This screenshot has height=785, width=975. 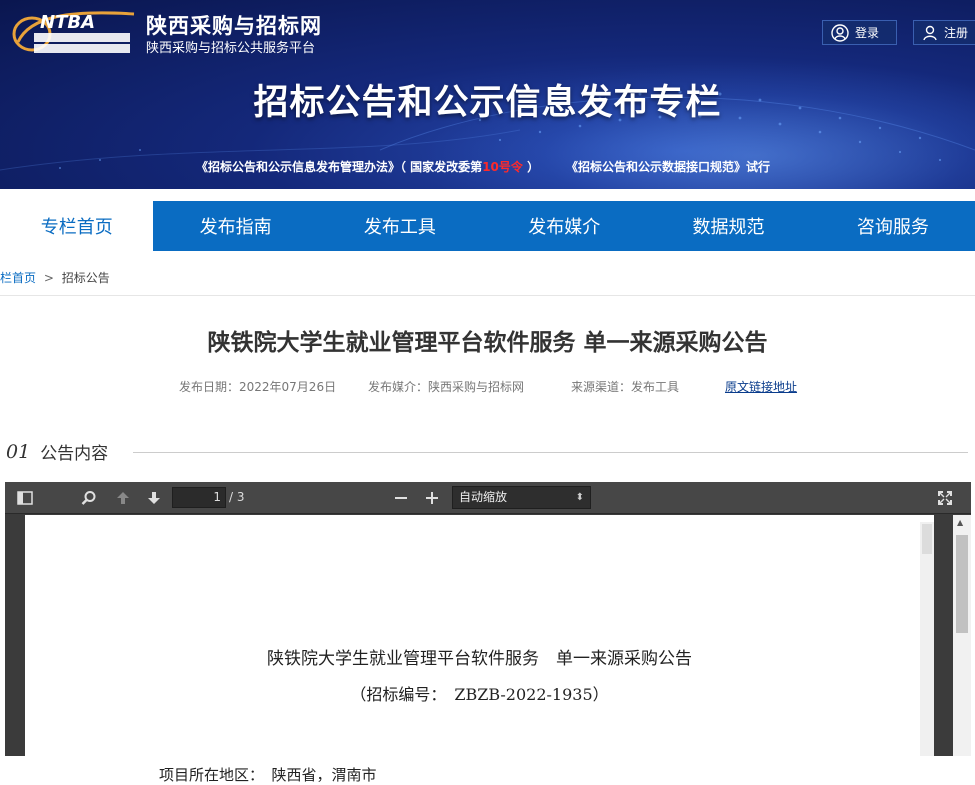 I want to click on search-icon, so click(x=89, y=498).